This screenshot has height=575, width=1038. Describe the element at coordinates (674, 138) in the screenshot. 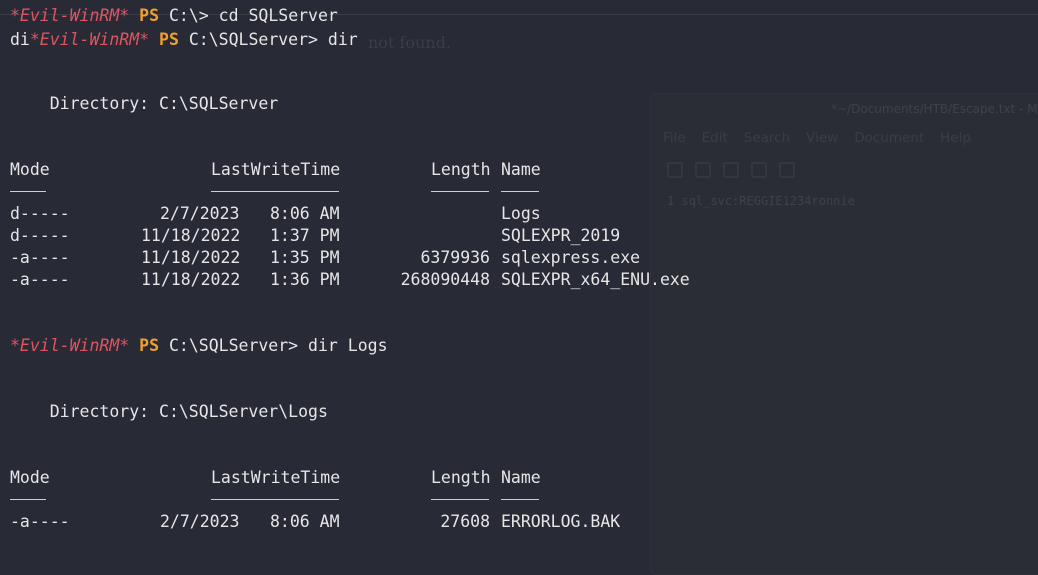

I see `menu-file: File` at that location.